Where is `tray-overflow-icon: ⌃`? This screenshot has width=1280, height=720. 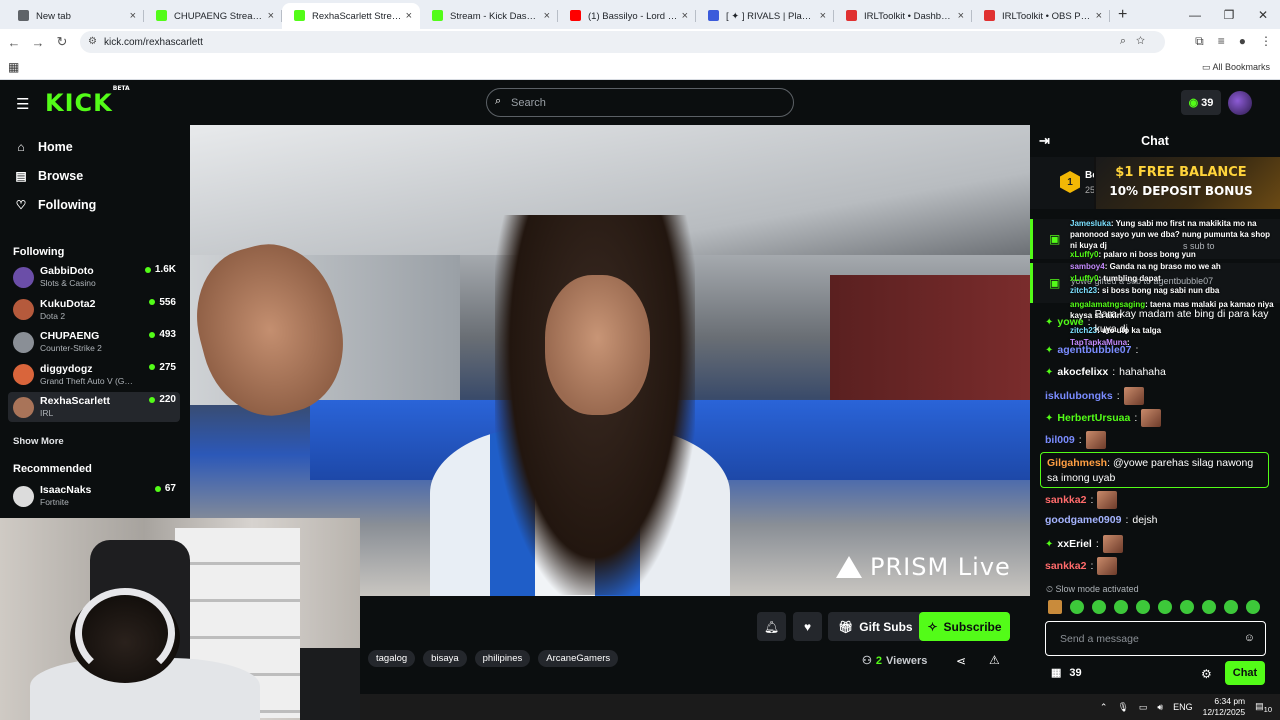 tray-overflow-icon: ⌃ is located at coordinates (1104, 707).